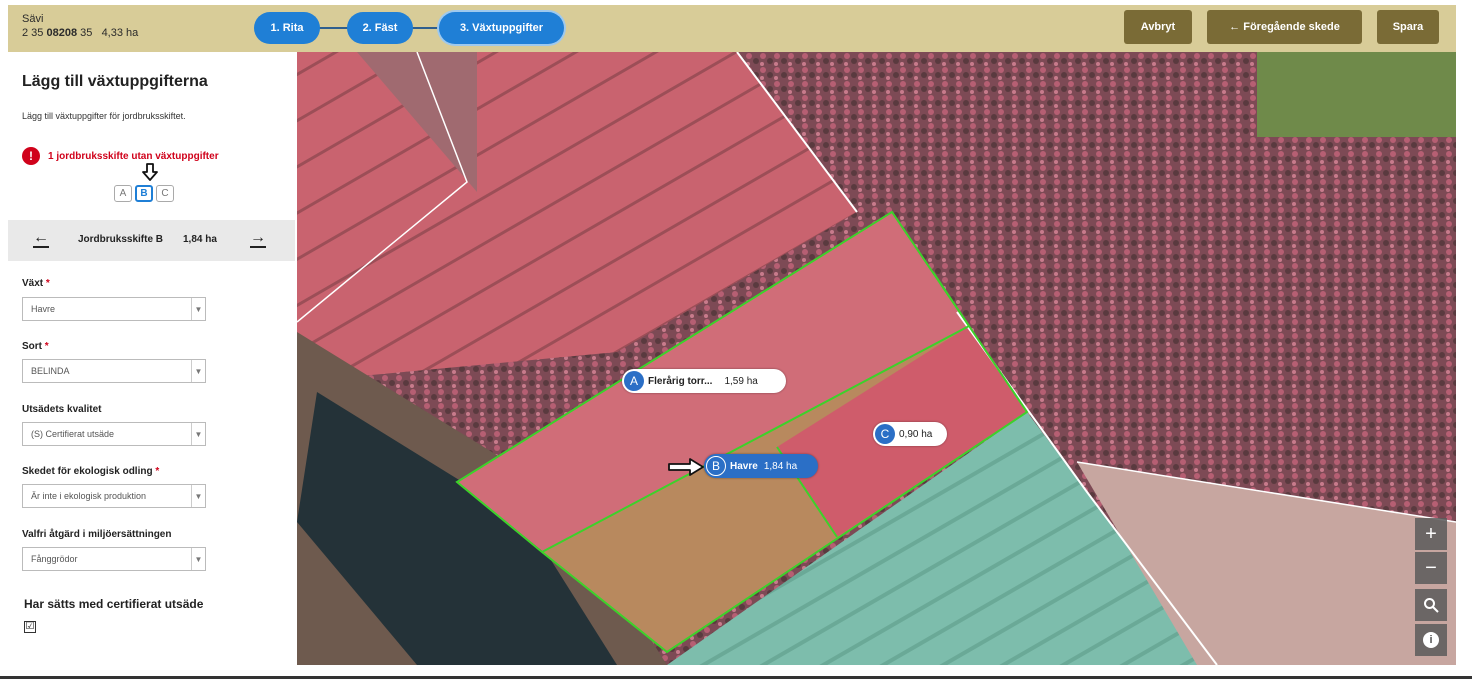 This screenshot has width=1472, height=679. I want to click on property-info: Sävi 2 35 08208 35 4,33 ha, so click(80, 26).